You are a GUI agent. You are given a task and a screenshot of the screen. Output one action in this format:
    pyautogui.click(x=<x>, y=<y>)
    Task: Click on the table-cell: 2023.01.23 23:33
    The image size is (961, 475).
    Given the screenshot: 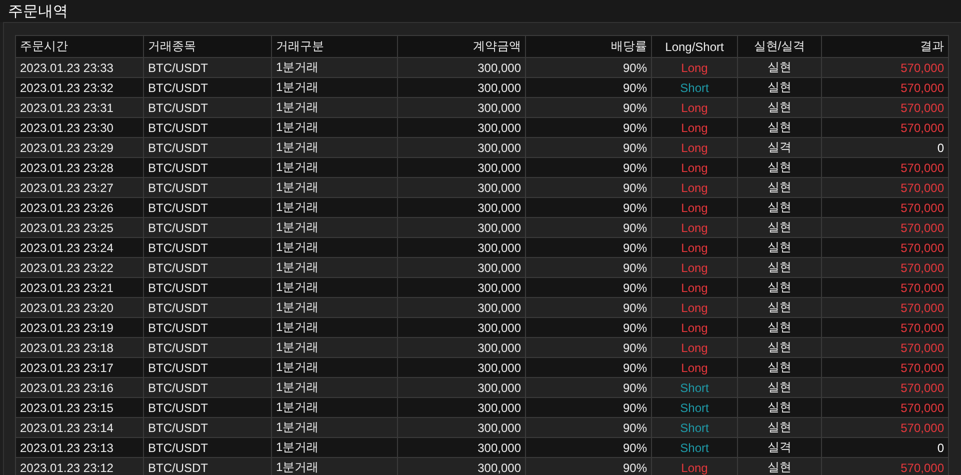 What is the action you would take?
    pyautogui.click(x=80, y=68)
    